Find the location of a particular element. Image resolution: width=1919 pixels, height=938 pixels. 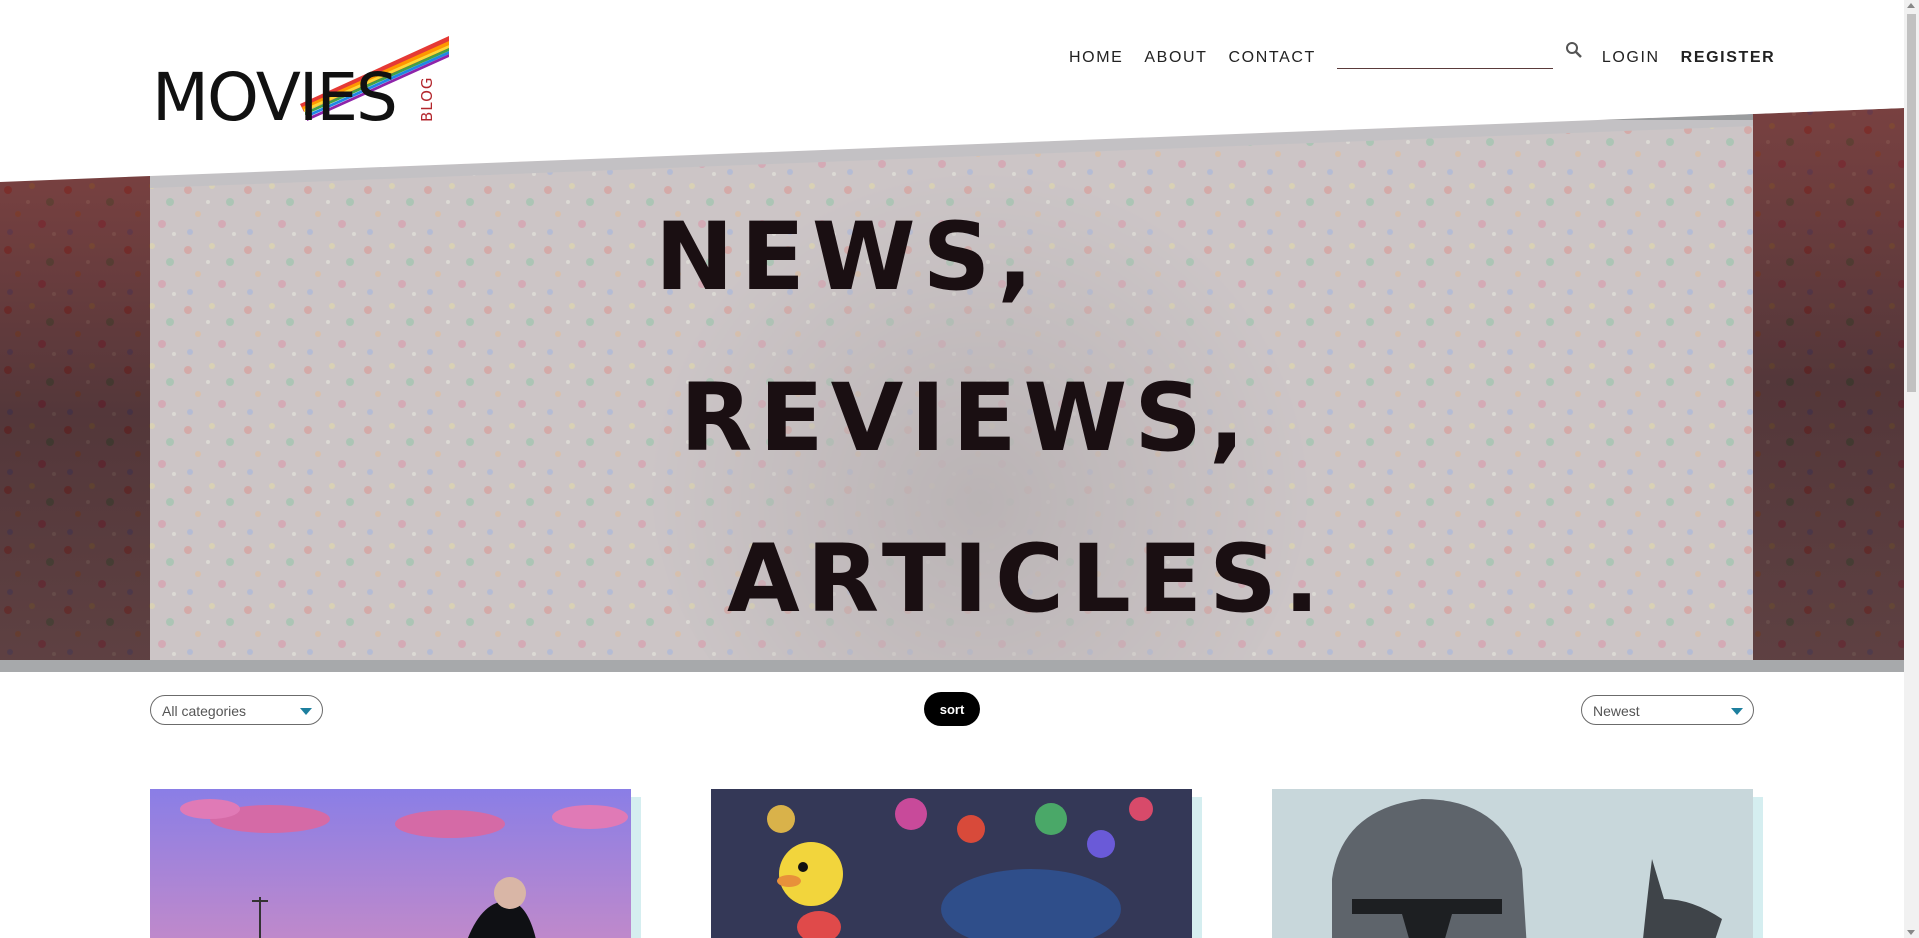

search-input is located at coordinates (1446, 55).